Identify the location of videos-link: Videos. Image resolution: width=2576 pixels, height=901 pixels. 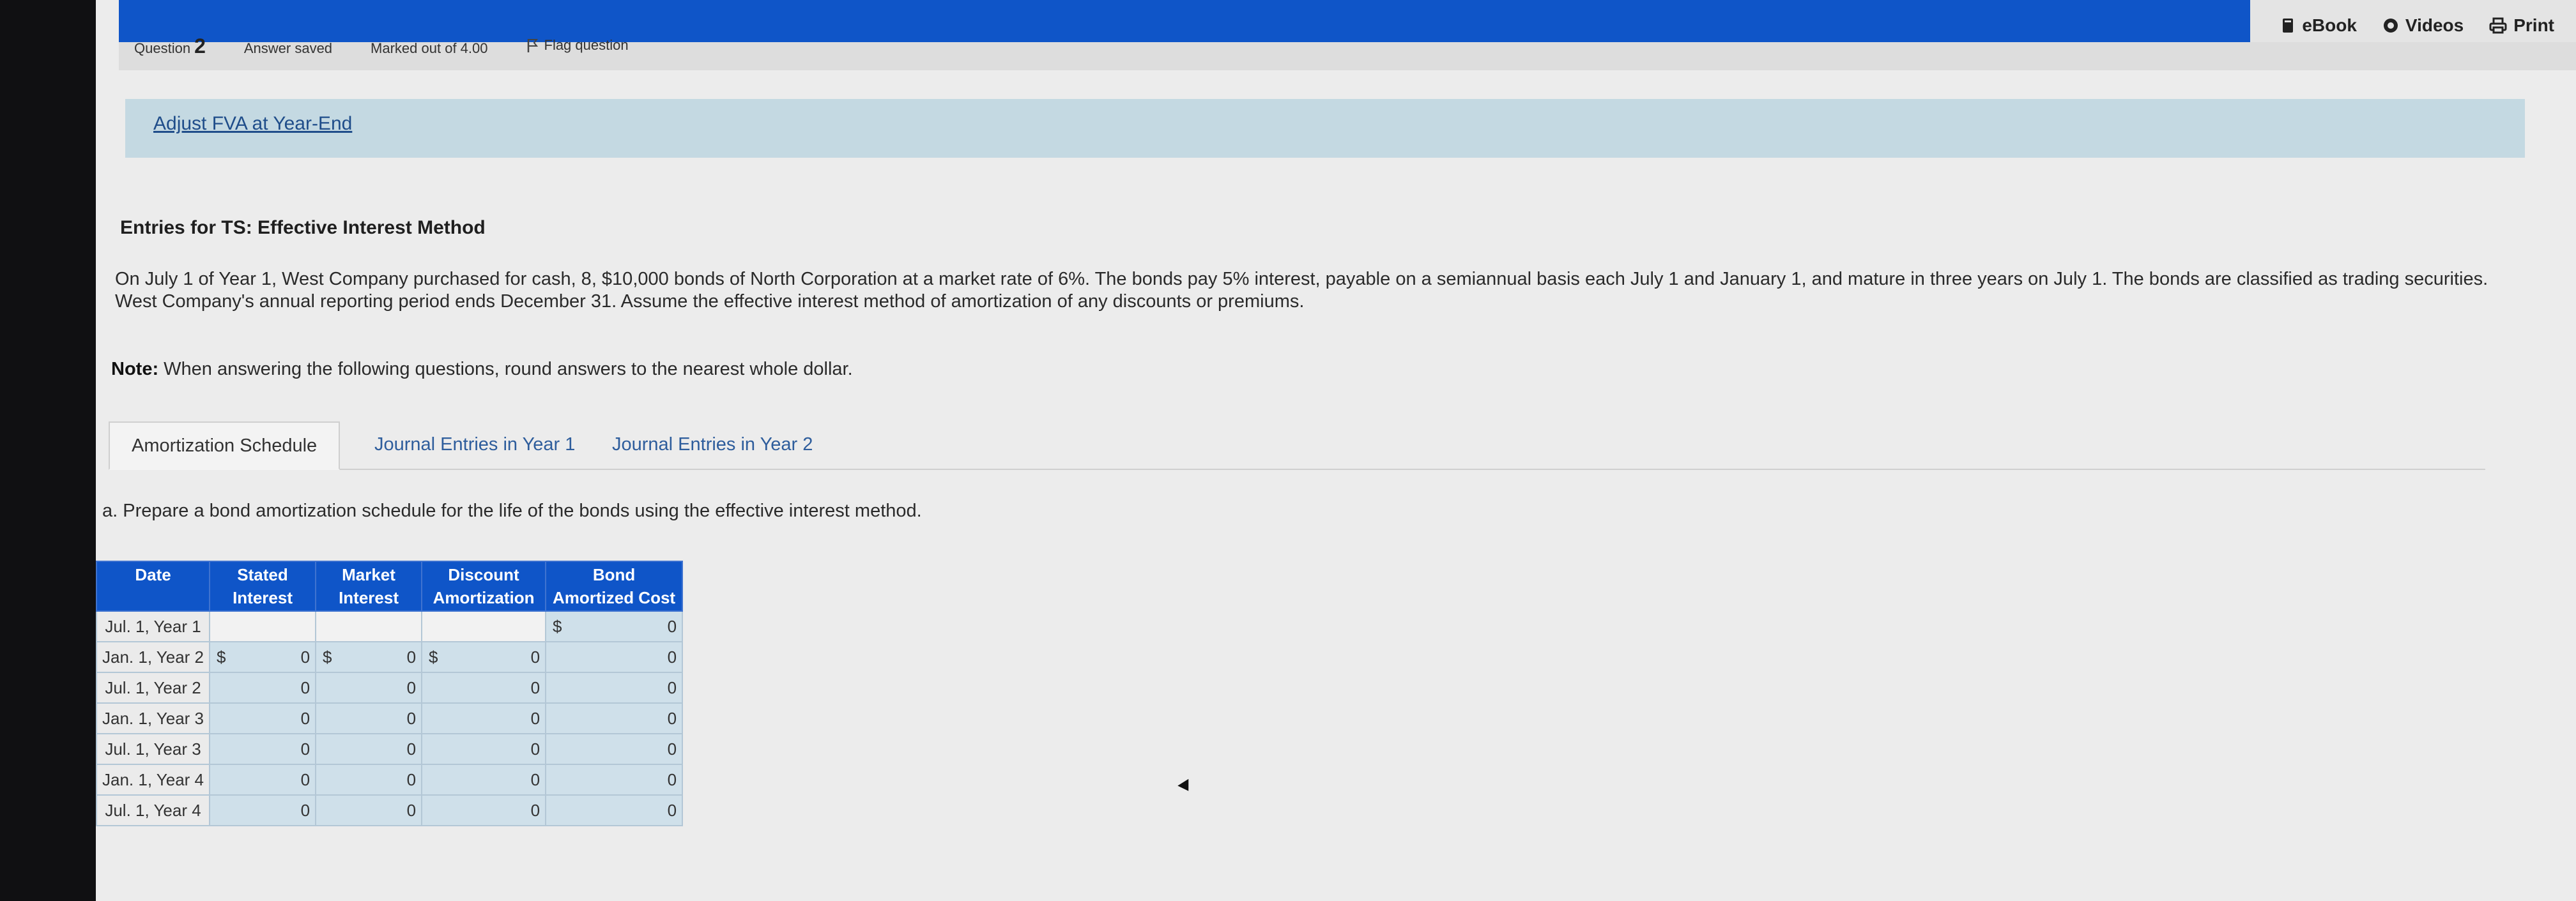
(2423, 25).